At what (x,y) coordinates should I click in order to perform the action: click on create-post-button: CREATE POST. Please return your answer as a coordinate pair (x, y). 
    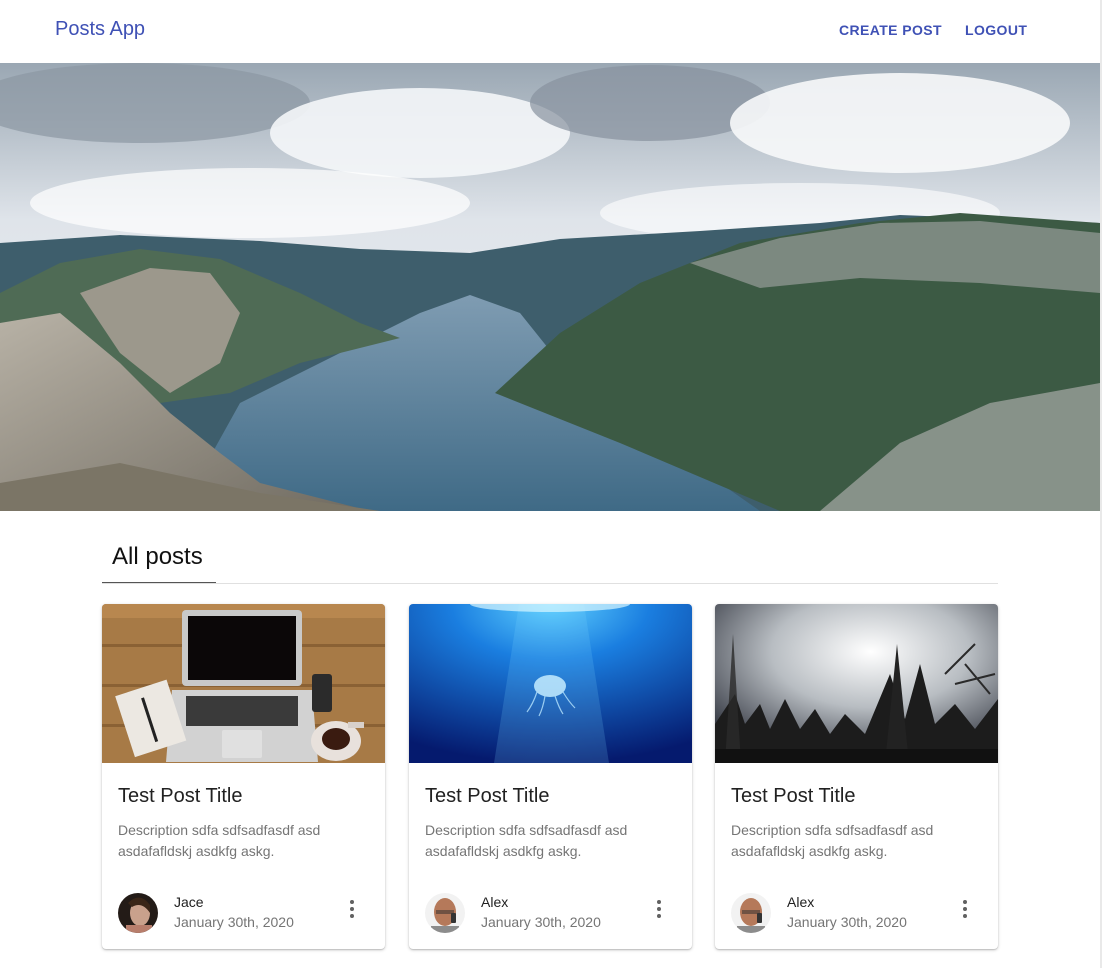
    Looking at the image, I should click on (890, 30).